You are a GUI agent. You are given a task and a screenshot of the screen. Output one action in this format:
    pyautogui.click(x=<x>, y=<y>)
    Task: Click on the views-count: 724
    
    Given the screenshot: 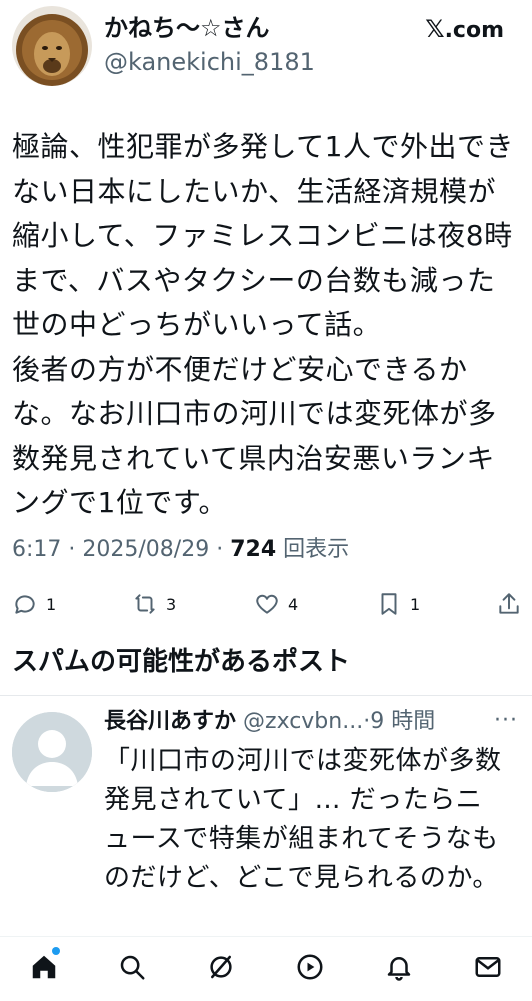 What is the action you would take?
    pyautogui.click(x=253, y=549)
    